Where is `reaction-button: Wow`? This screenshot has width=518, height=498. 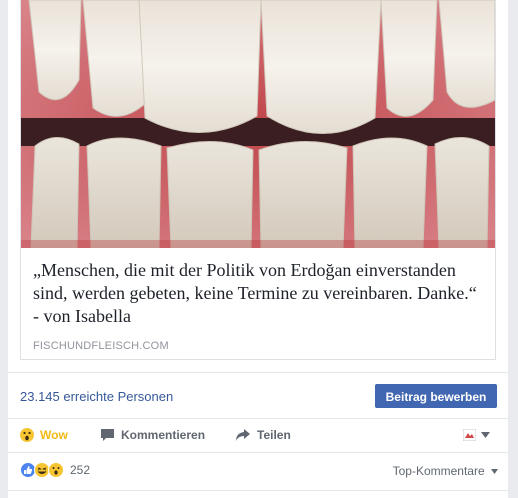
reaction-button: Wow is located at coordinates (44, 435).